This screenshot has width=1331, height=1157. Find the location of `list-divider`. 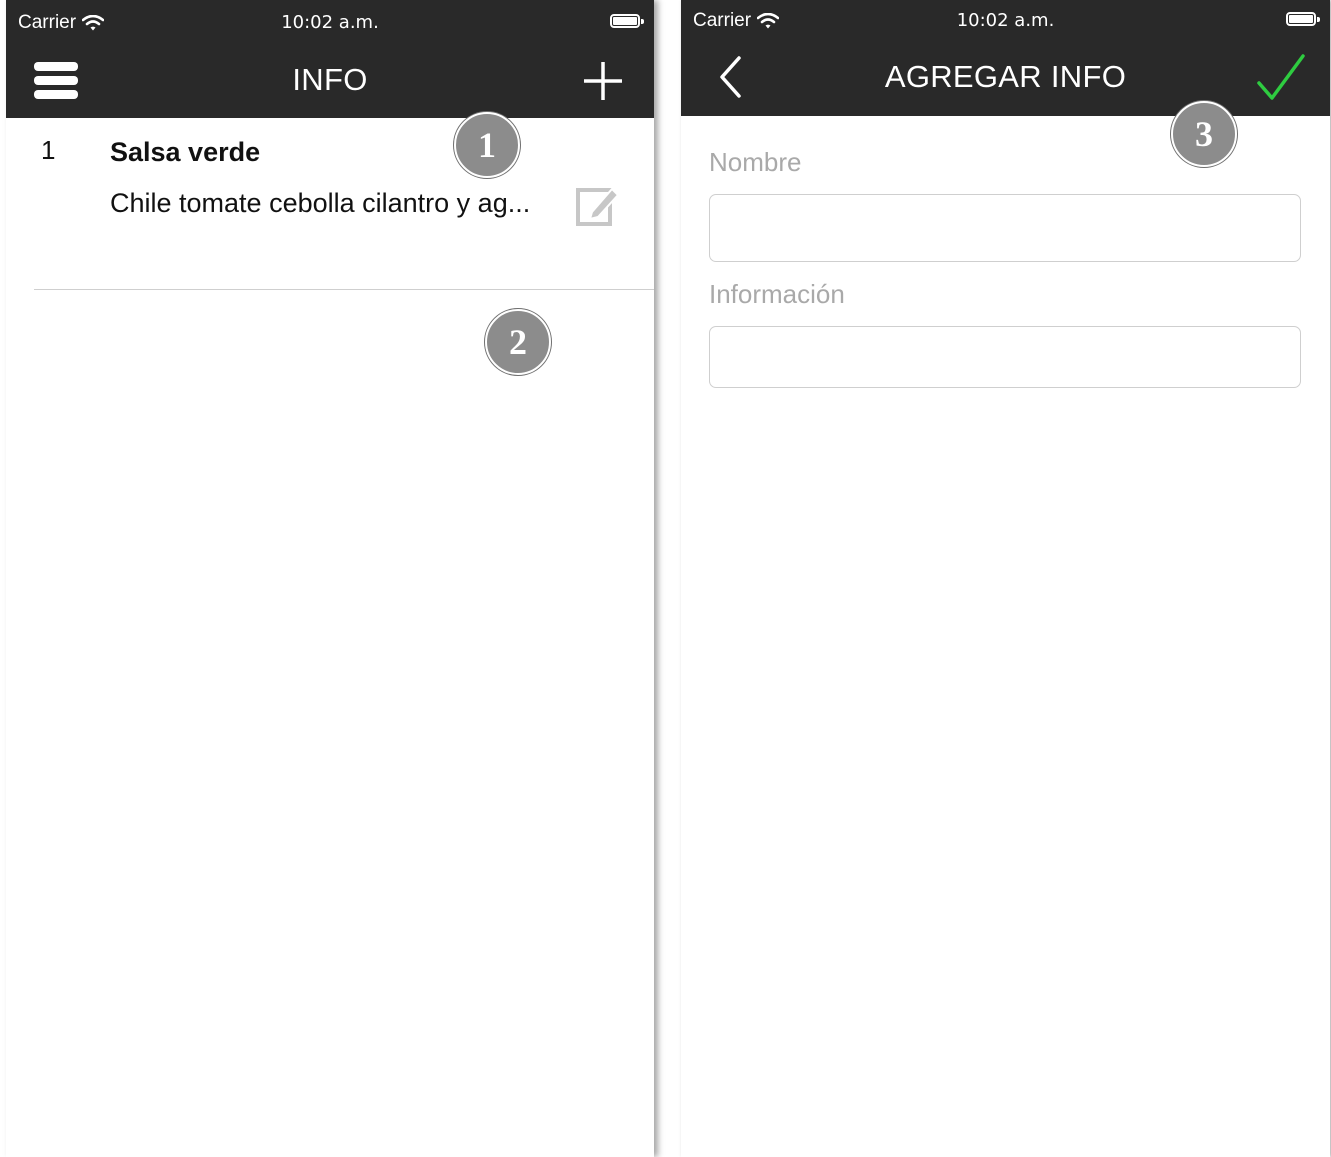

list-divider is located at coordinates (344, 289).